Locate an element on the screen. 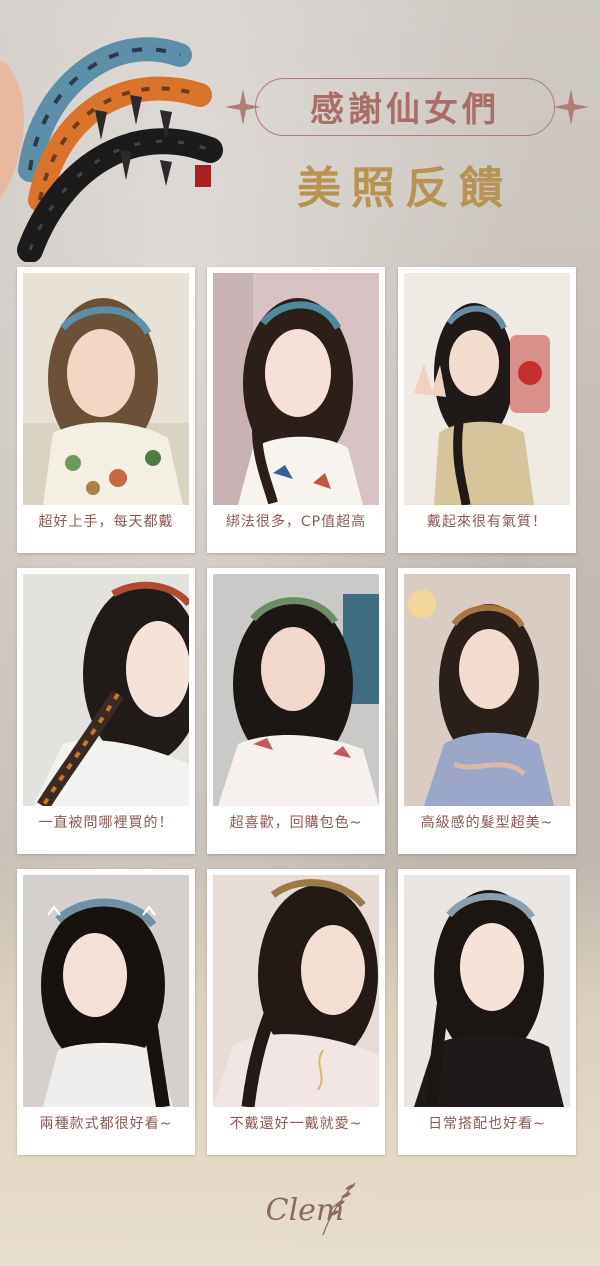  review-card: 綁法很多，CP值超高 is located at coordinates (296, 410).